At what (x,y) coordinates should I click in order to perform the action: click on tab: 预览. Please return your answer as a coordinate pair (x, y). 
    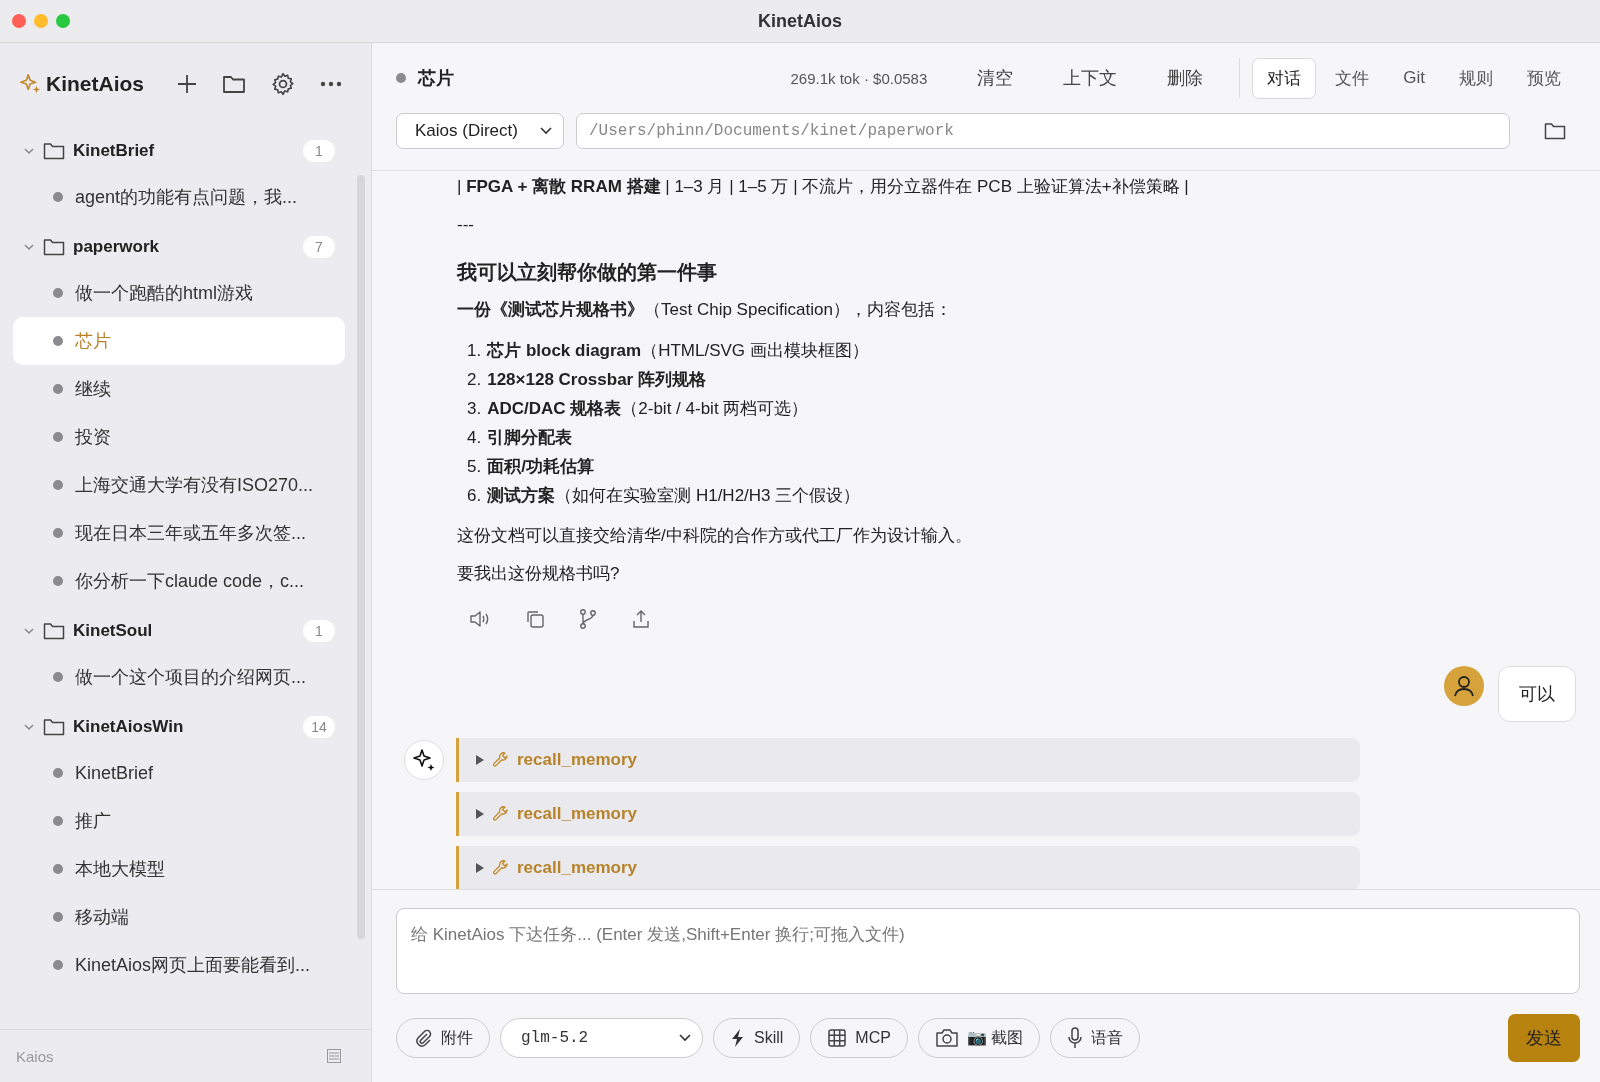
    Looking at the image, I should click on (1544, 78).